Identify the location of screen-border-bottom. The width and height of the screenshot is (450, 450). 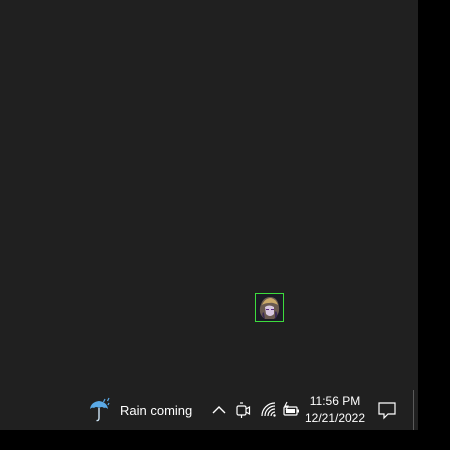
(225, 440).